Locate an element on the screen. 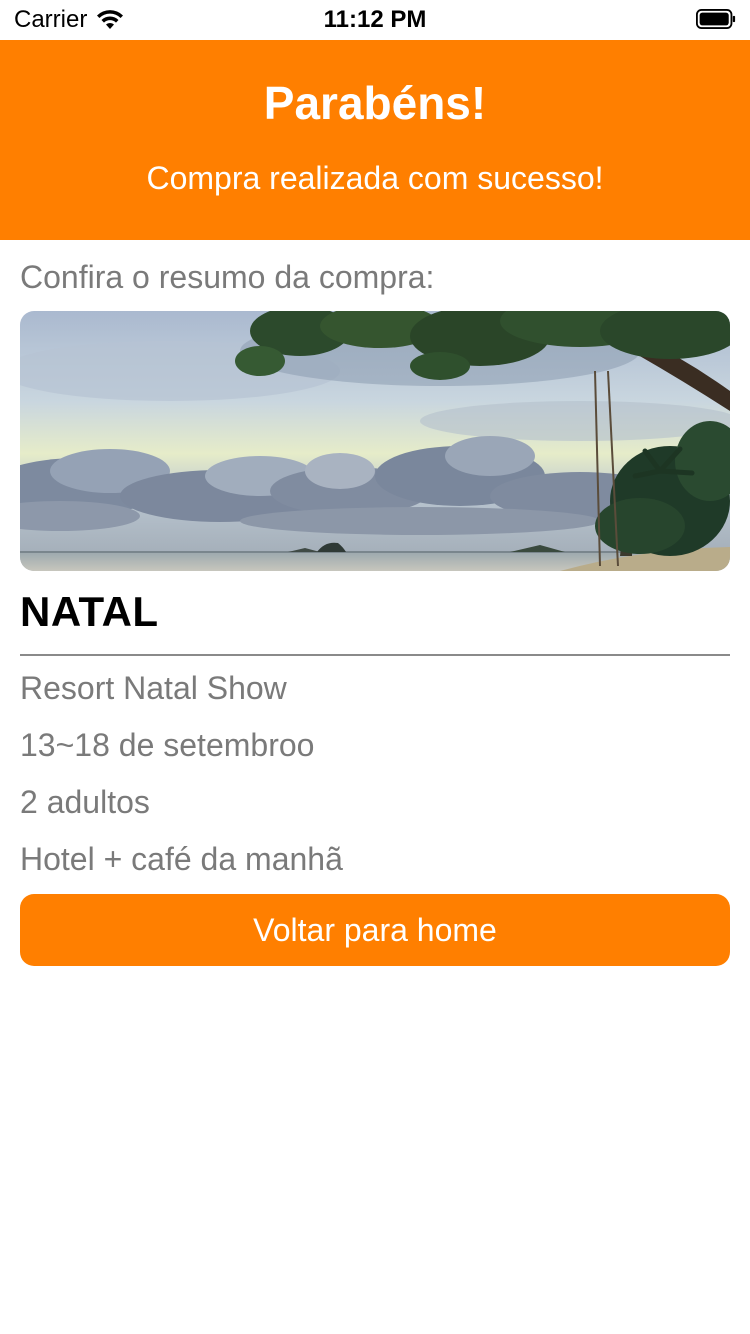 Image resolution: width=750 pixels, height=1334 pixels. success-header: Parabéns! Compra realizada com sucesso! is located at coordinates (375, 140).